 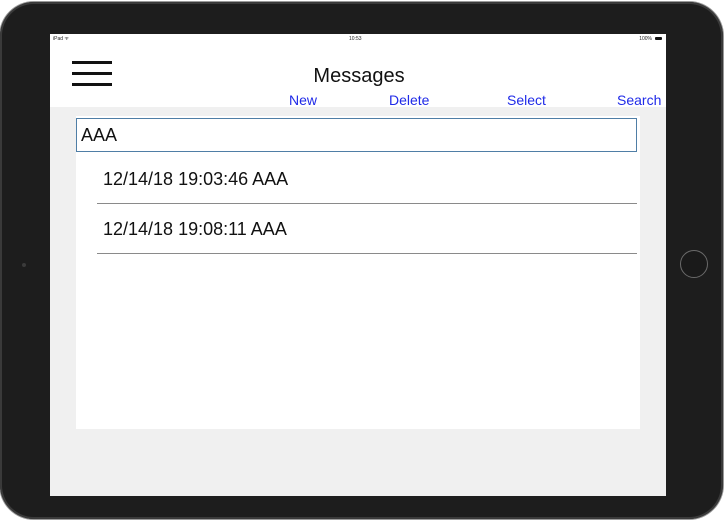 I want to click on page-title: Messages, so click(x=359, y=76).